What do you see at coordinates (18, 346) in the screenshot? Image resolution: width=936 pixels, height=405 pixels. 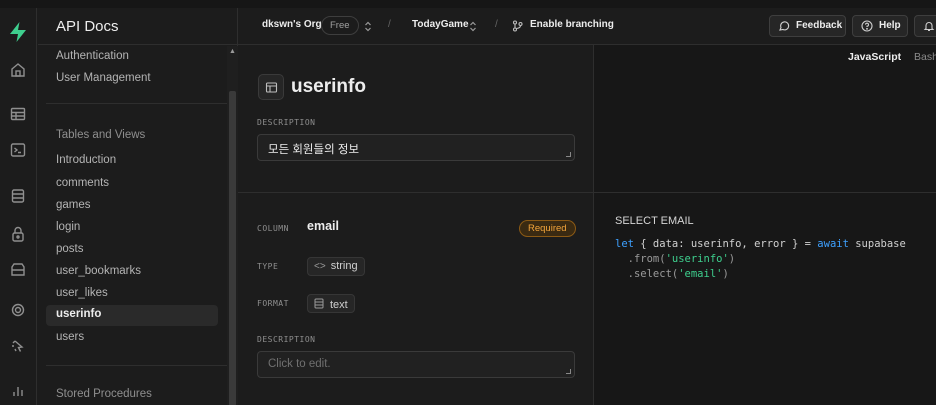 I see `edge-functions-icon` at bounding box center [18, 346].